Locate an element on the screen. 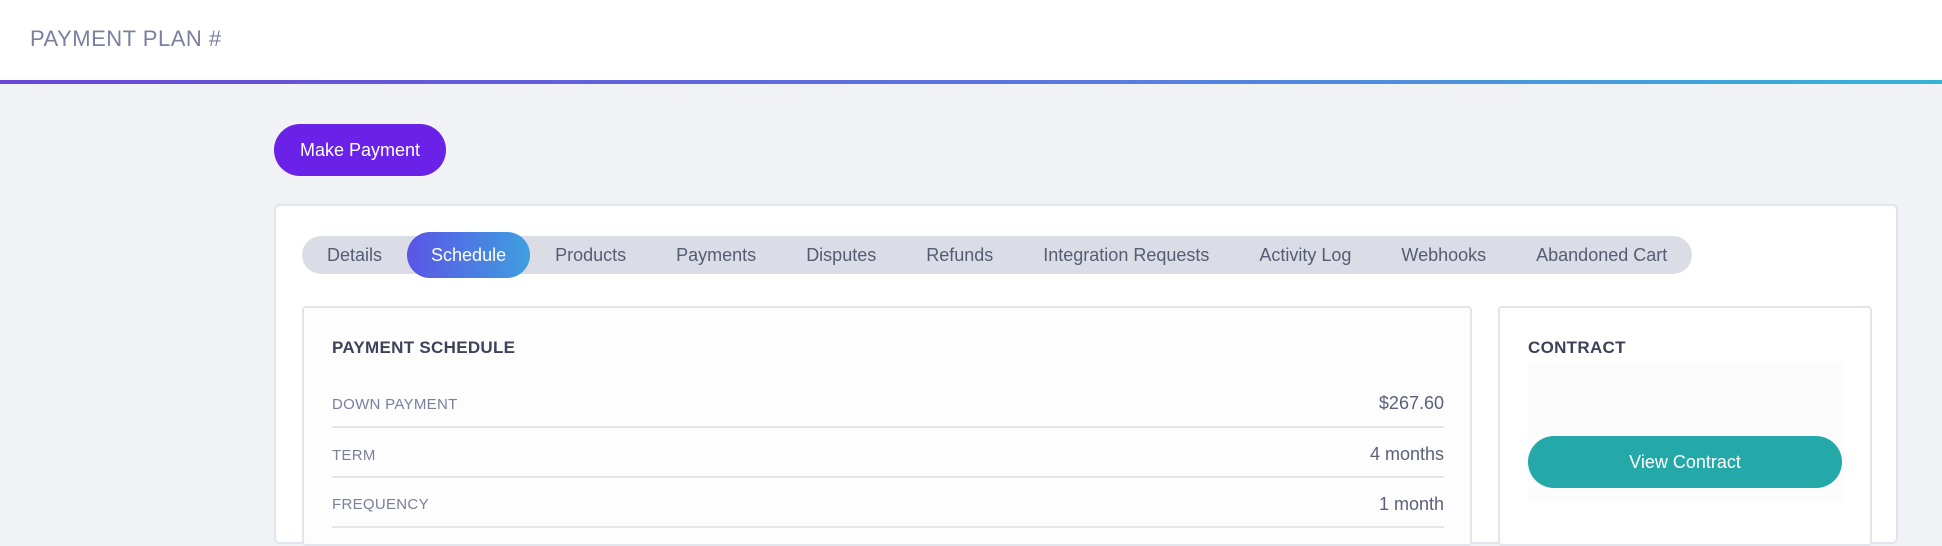  header-accent-line is located at coordinates (971, 82).